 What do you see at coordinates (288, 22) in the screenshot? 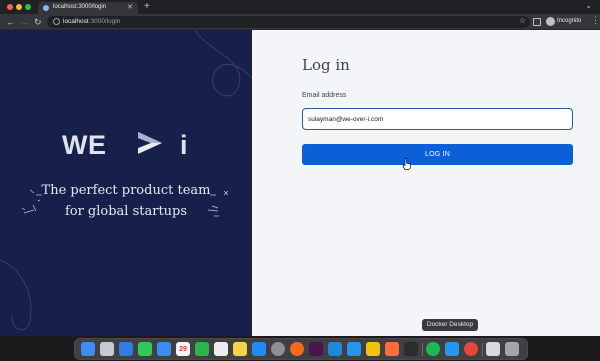
I see `address-bar: localhost:3000/login ☆` at bounding box center [288, 22].